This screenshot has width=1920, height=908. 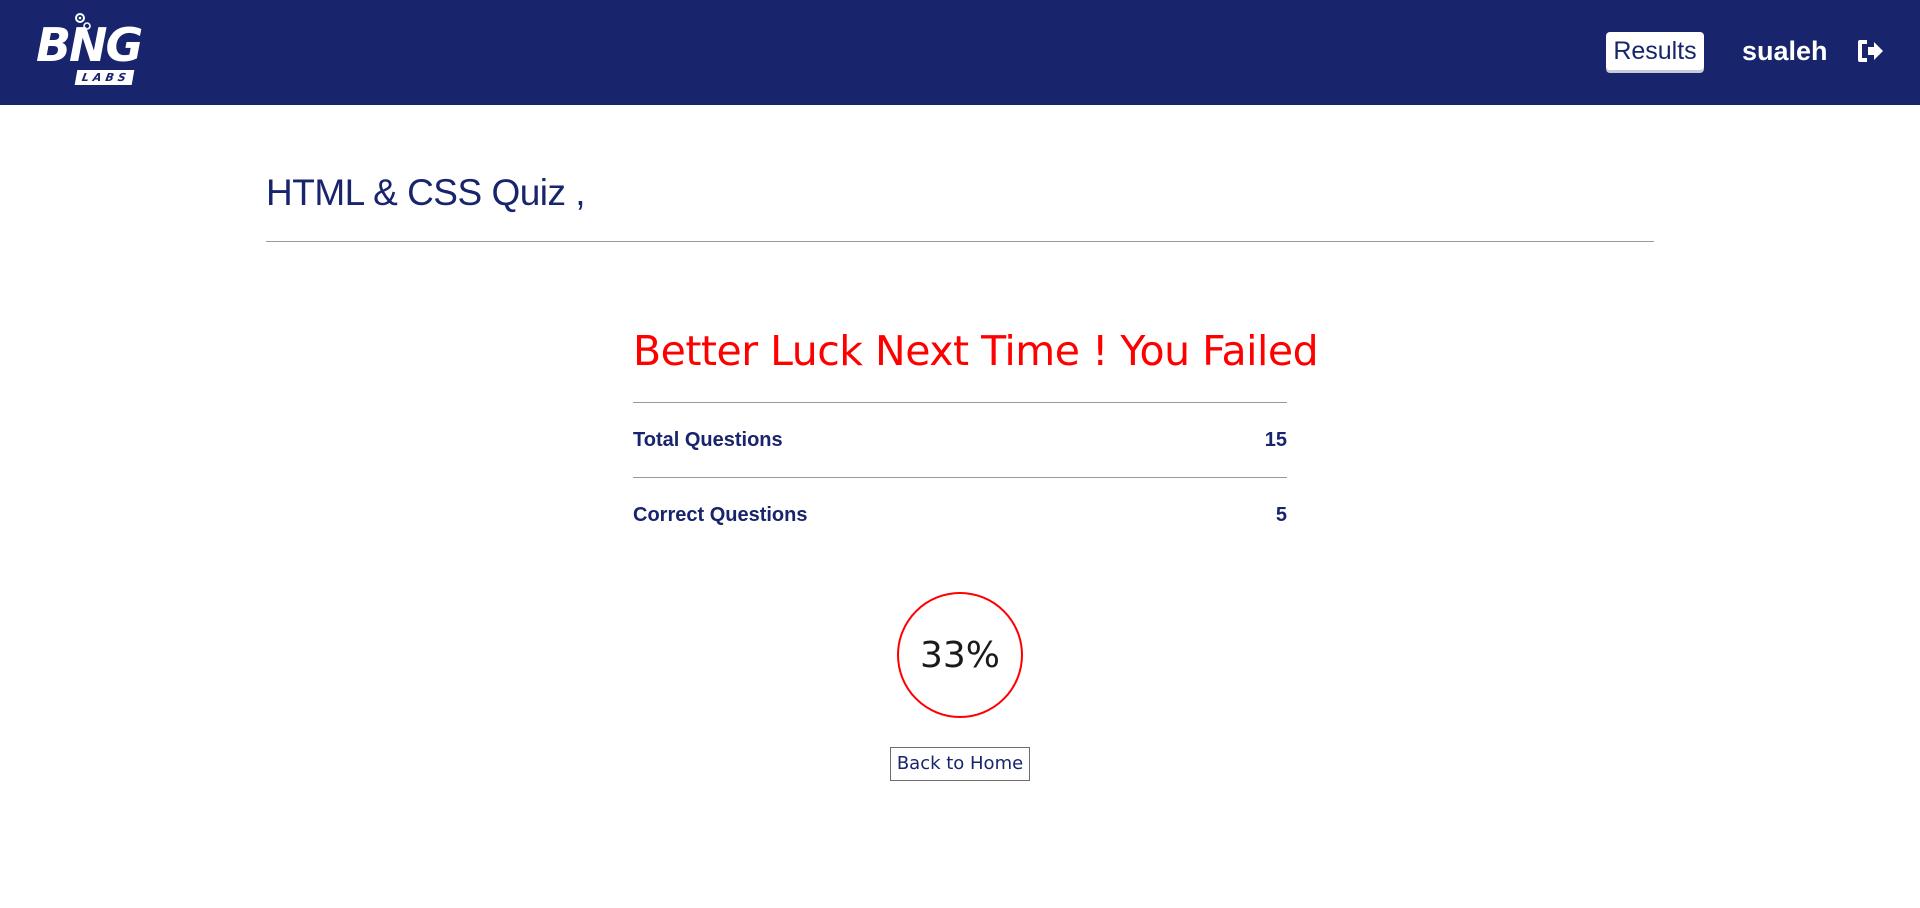 I want to click on logo-wordmark: BNG, so click(x=89, y=45).